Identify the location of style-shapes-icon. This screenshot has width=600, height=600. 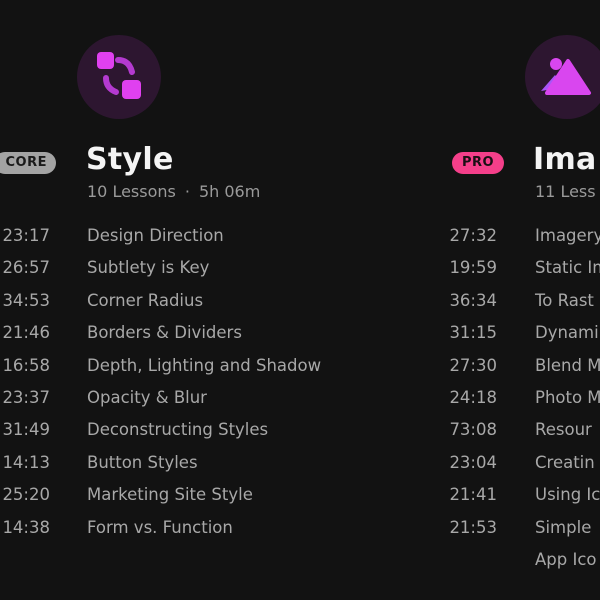
(119, 75).